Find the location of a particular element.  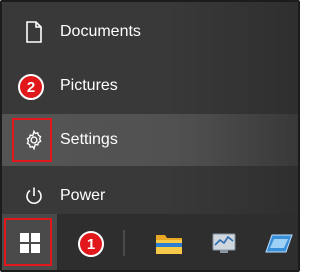

step-badge-2: 2 is located at coordinates (31, 87).